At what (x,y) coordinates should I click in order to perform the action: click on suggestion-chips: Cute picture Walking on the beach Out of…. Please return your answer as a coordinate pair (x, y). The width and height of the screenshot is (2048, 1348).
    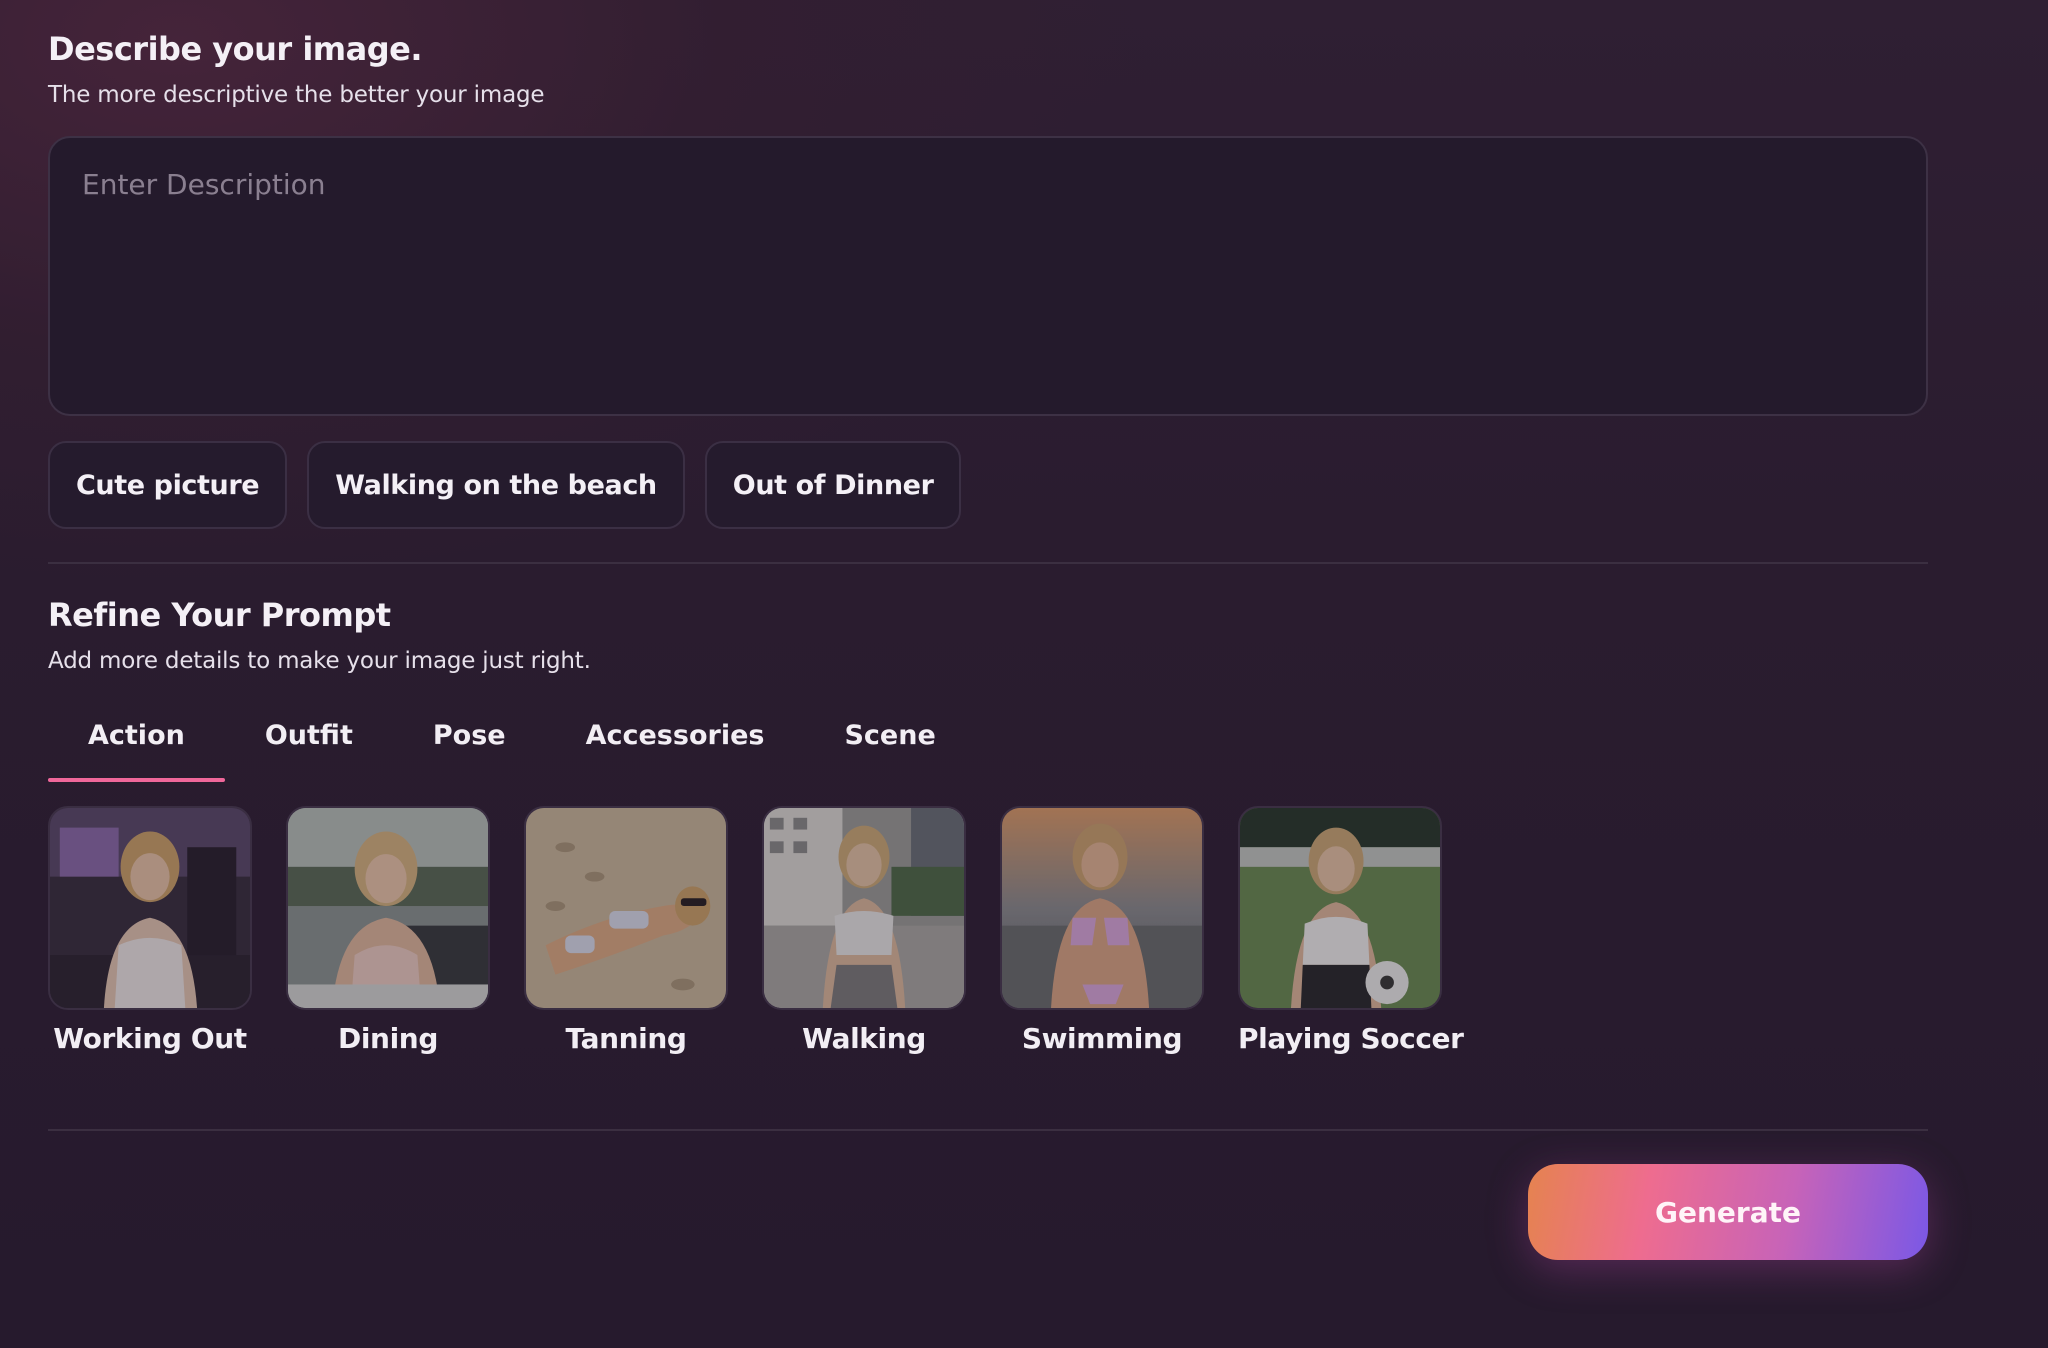
    Looking at the image, I should click on (505, 485).